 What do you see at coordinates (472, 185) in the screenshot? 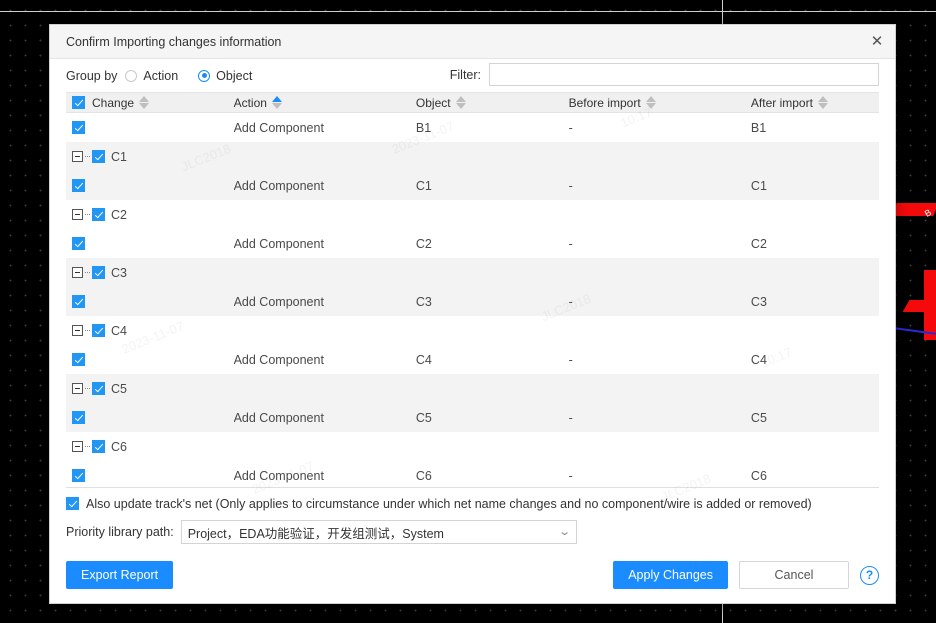
I see `table-row: Add Component C1 - C1` at bounding box center [472, 185].